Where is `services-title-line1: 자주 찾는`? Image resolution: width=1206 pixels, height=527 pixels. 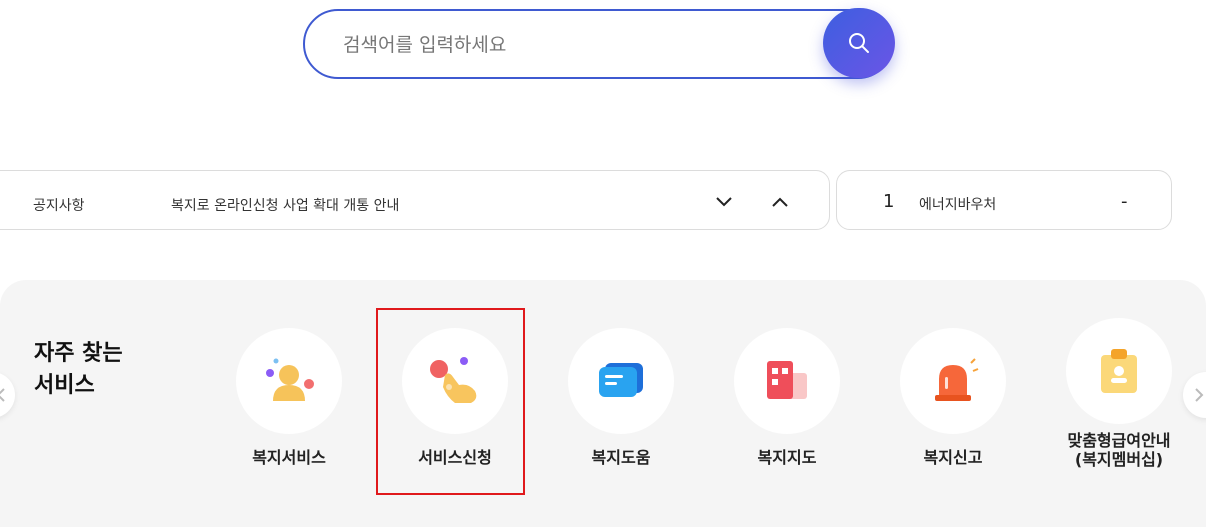 services-title-line1: 자주 찾는 is located at coordinates (78, 353).